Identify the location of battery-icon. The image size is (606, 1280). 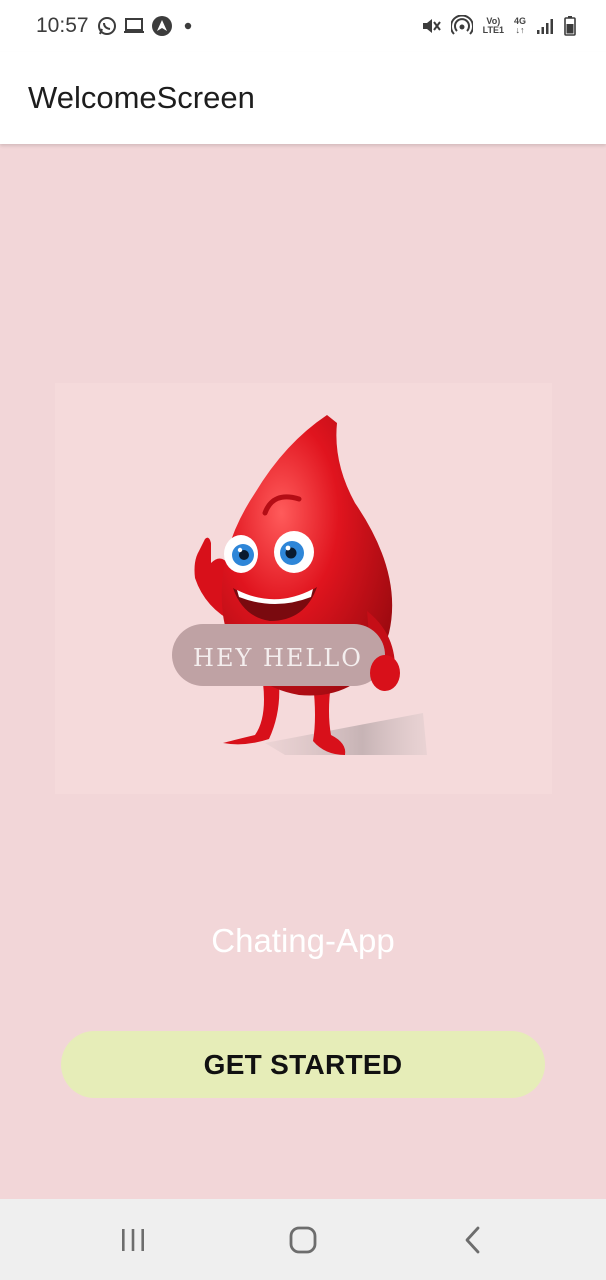
(570, 26).